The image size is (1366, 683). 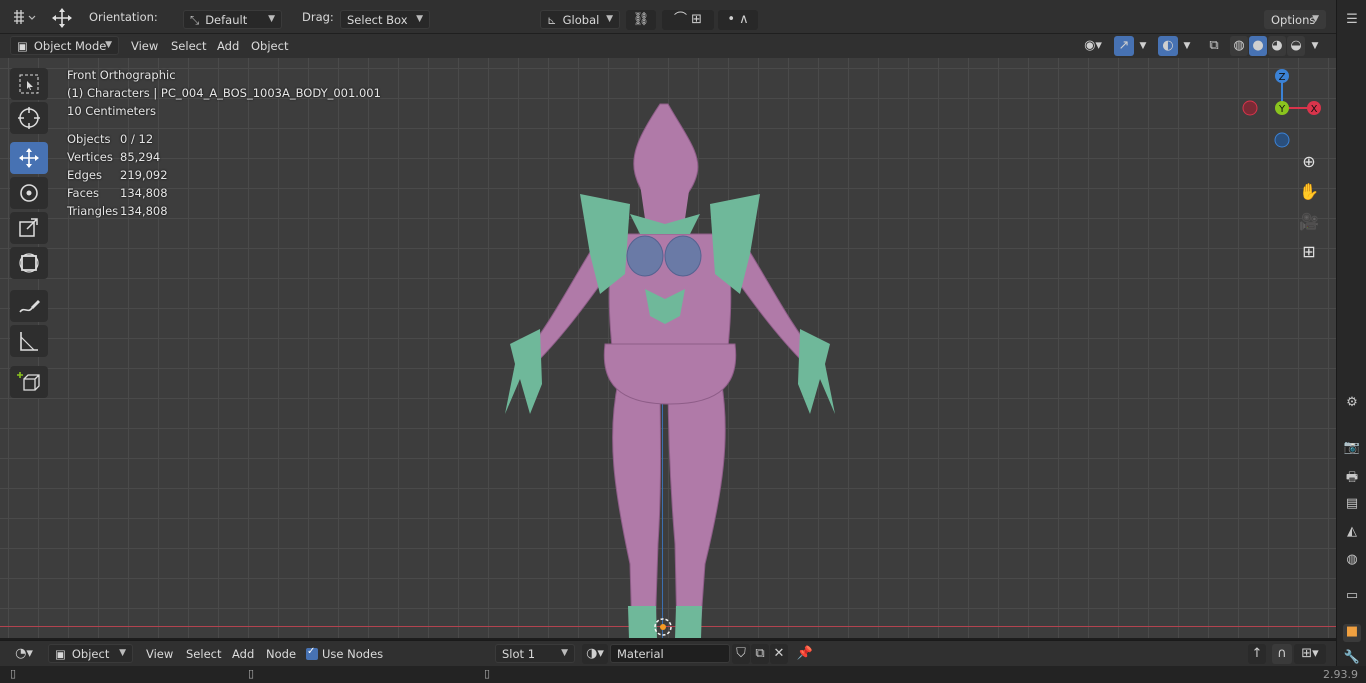 I want to click on transform-orientation-value: Global, so click(x=581, y=20).